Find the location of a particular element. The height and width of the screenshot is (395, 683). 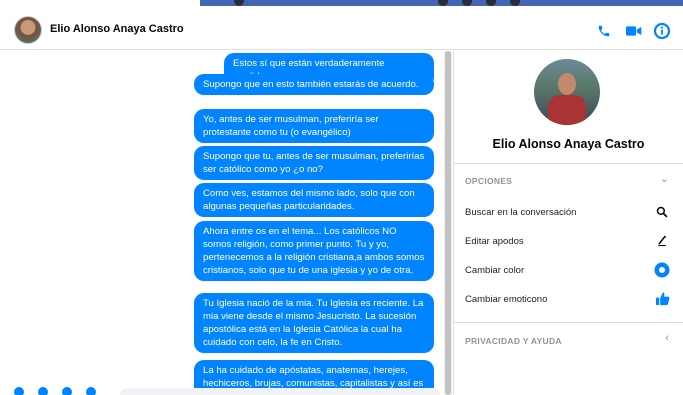

browser-top-bar is located at coordinates (441, 3).